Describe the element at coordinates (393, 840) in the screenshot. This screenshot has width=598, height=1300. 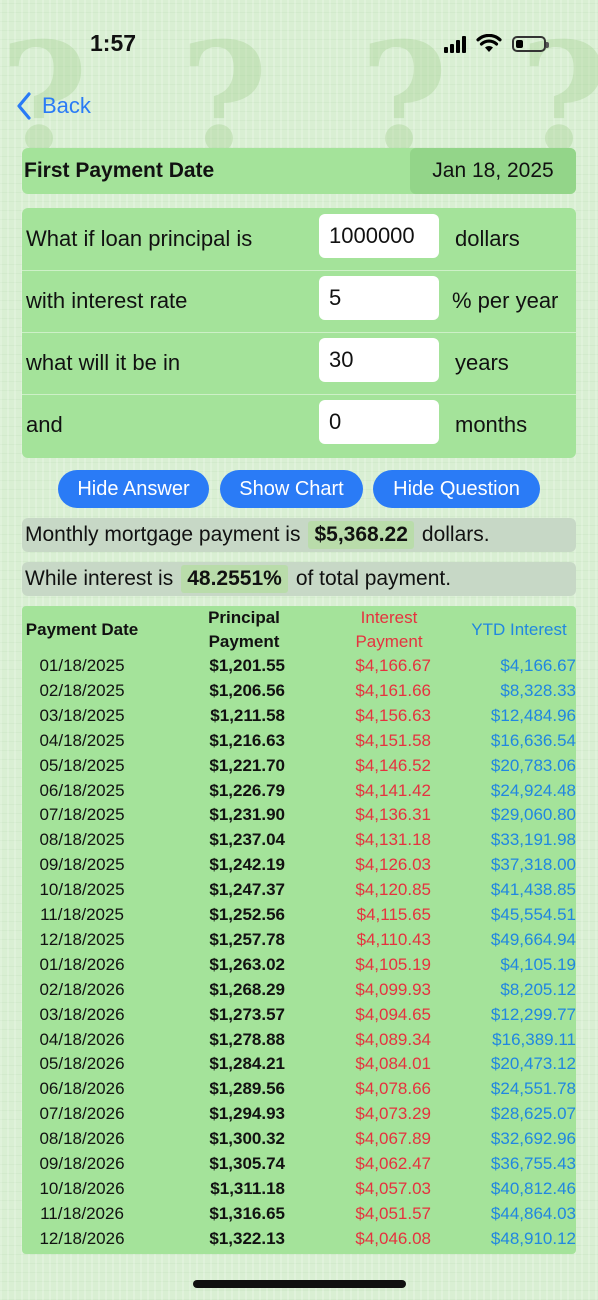
I see `cell-interest: $4,131.18` at that location.